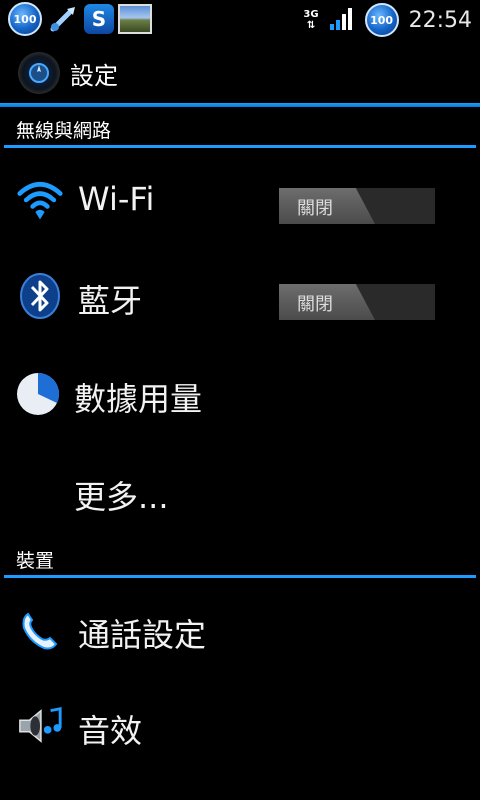 Image resolution: width=480 pixels, height=800 pixels. I want to click on settings-row-call-settings: 通話設定, so click(240, 630).